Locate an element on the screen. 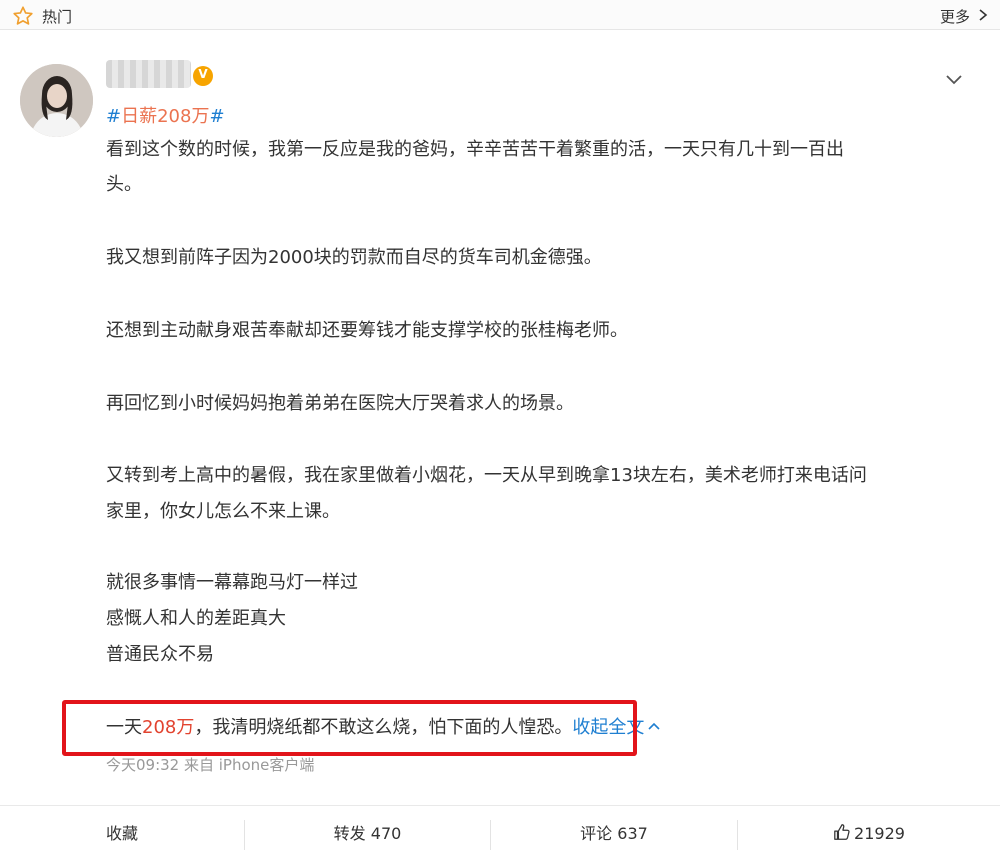  hashtag-open: # is located at coordinates (114, 116).